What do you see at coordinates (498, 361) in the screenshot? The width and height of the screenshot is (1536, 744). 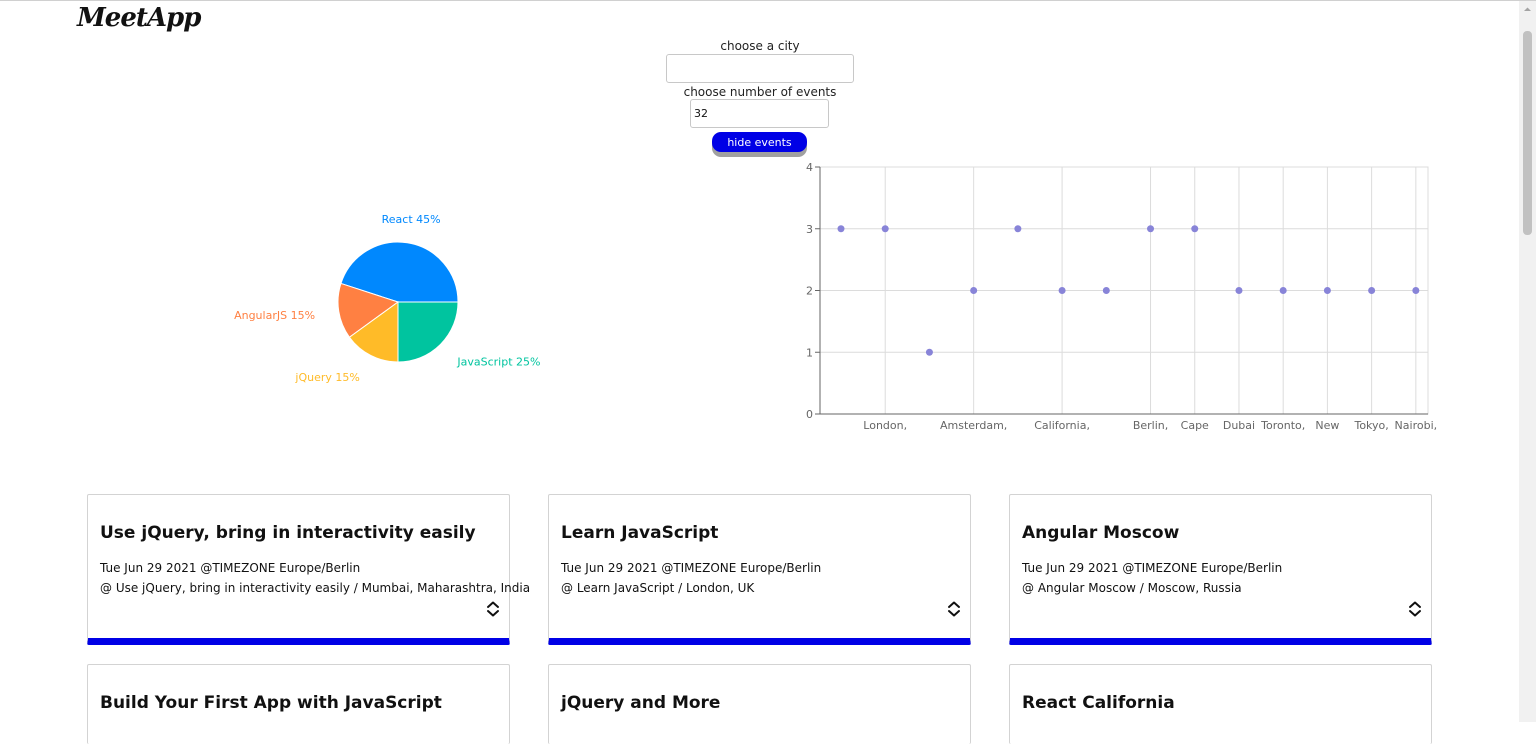 I see `pie-label-javascript: JavaScript 25%` at bounding box center [498, 361].